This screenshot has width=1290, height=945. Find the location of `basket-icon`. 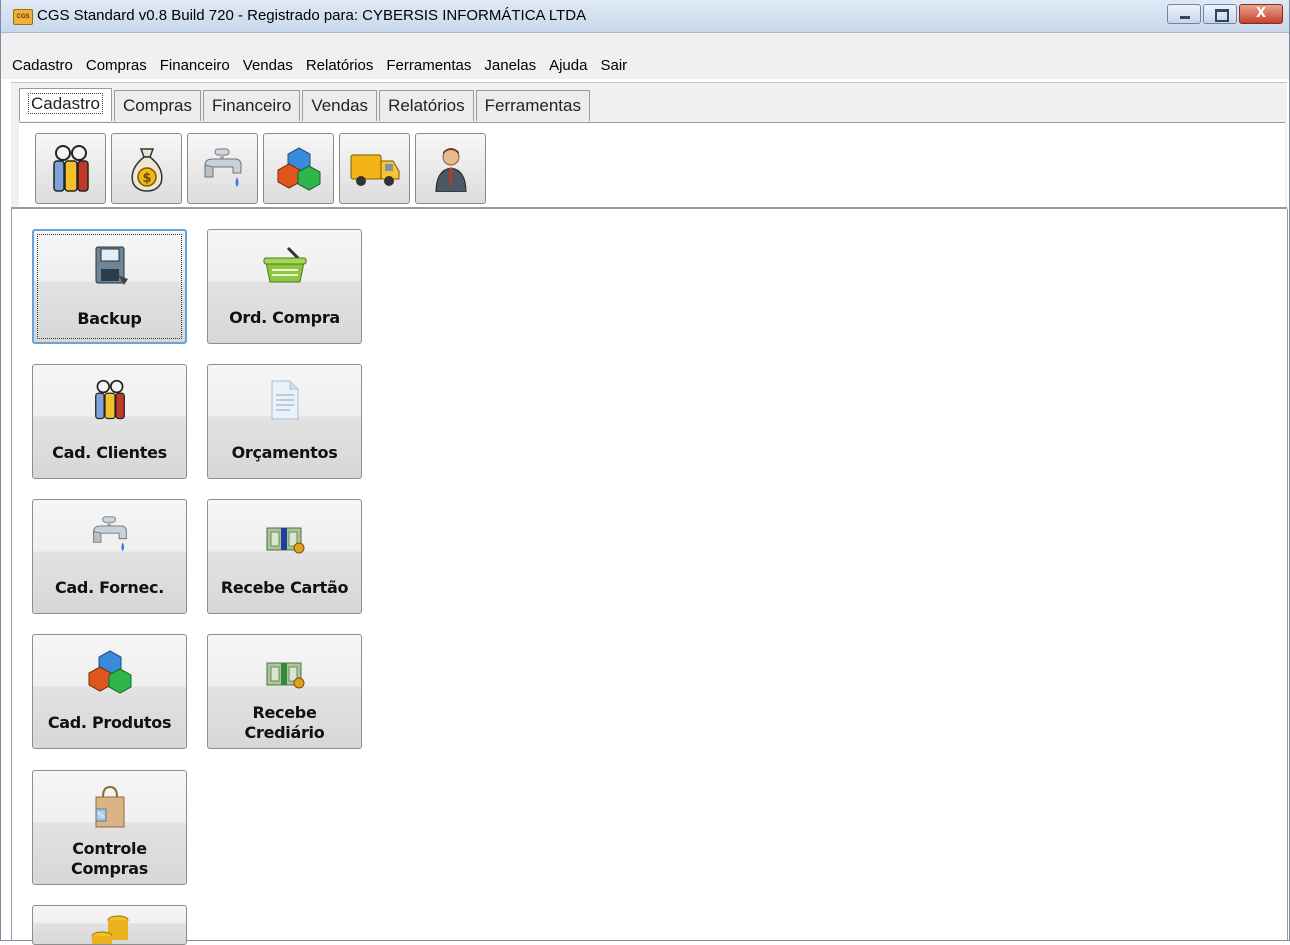

basket-icon is located at coordinates (284, 264).